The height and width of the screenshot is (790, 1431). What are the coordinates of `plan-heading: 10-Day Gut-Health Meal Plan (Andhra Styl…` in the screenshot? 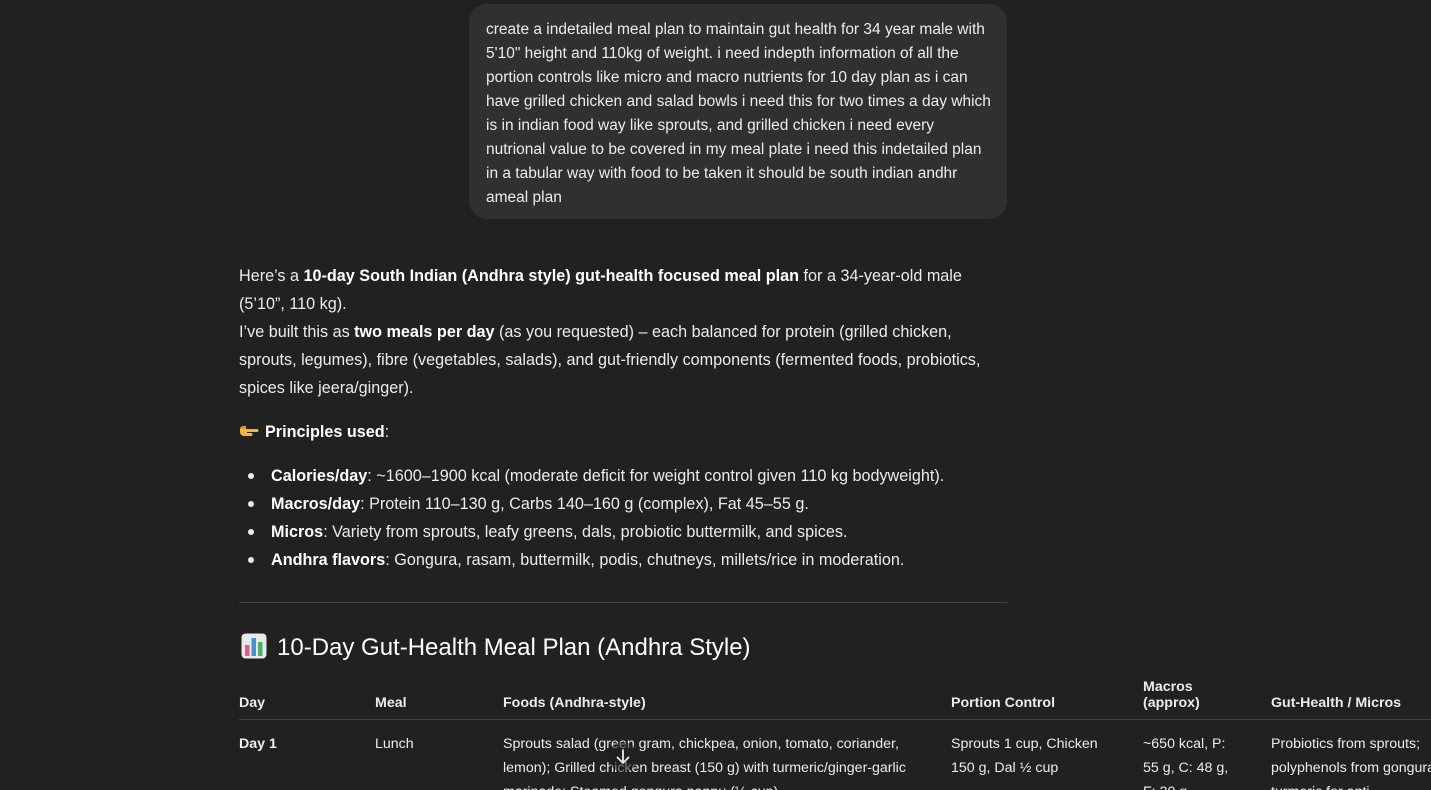 It's located at (496, 648).